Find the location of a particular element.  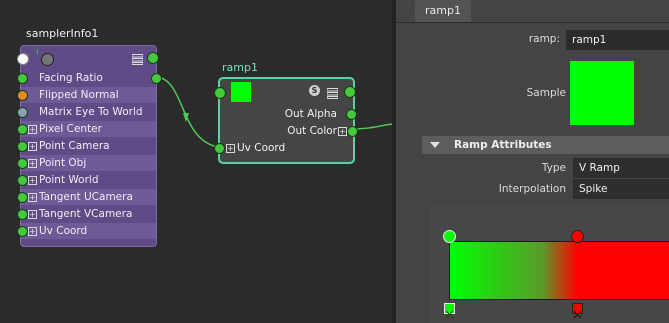

ramp-gradient is located at coordinates (559, 270).